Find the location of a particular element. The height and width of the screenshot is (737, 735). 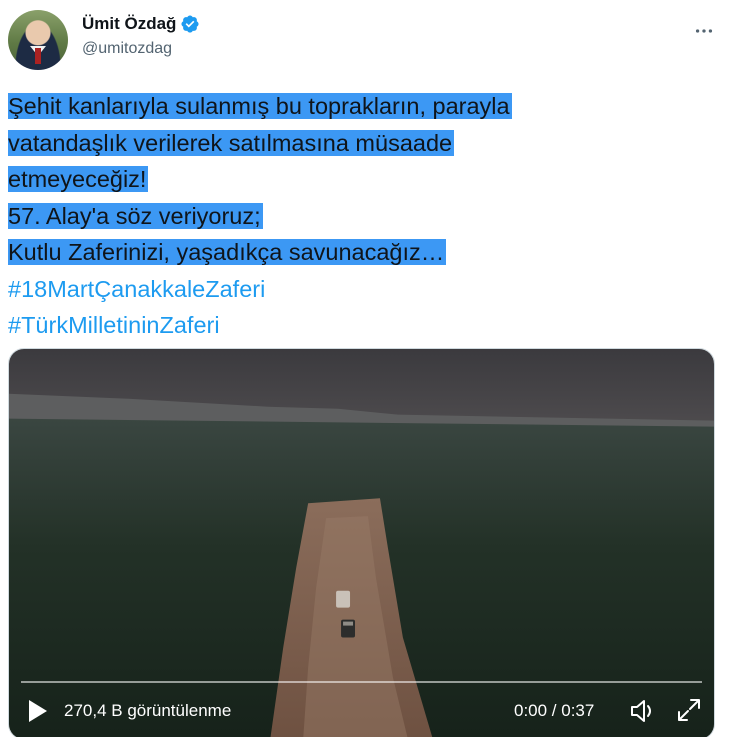

hashtag-link: #18MartÇanakkaleZaferi is located at coordinates (136, 289).